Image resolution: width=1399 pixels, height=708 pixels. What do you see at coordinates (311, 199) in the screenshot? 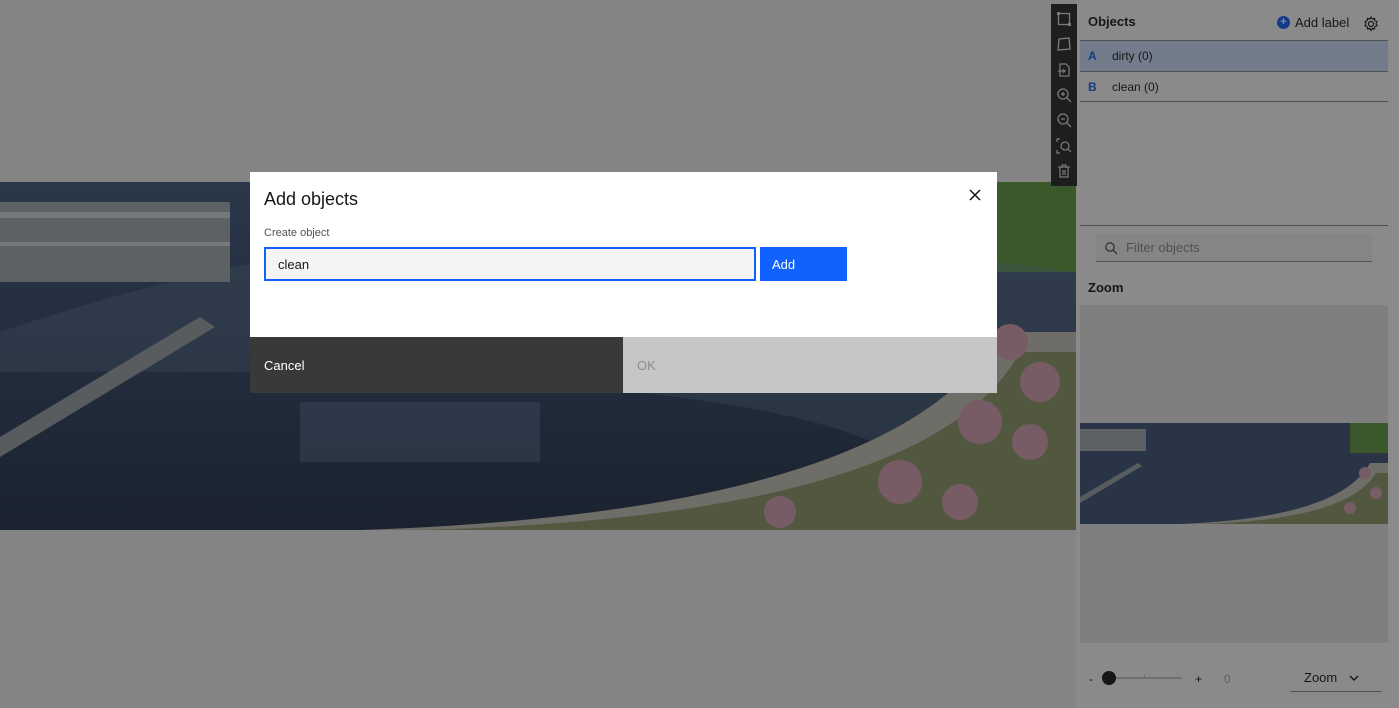
I see `modal-title: Add objects` at bounding box center [311, 199].